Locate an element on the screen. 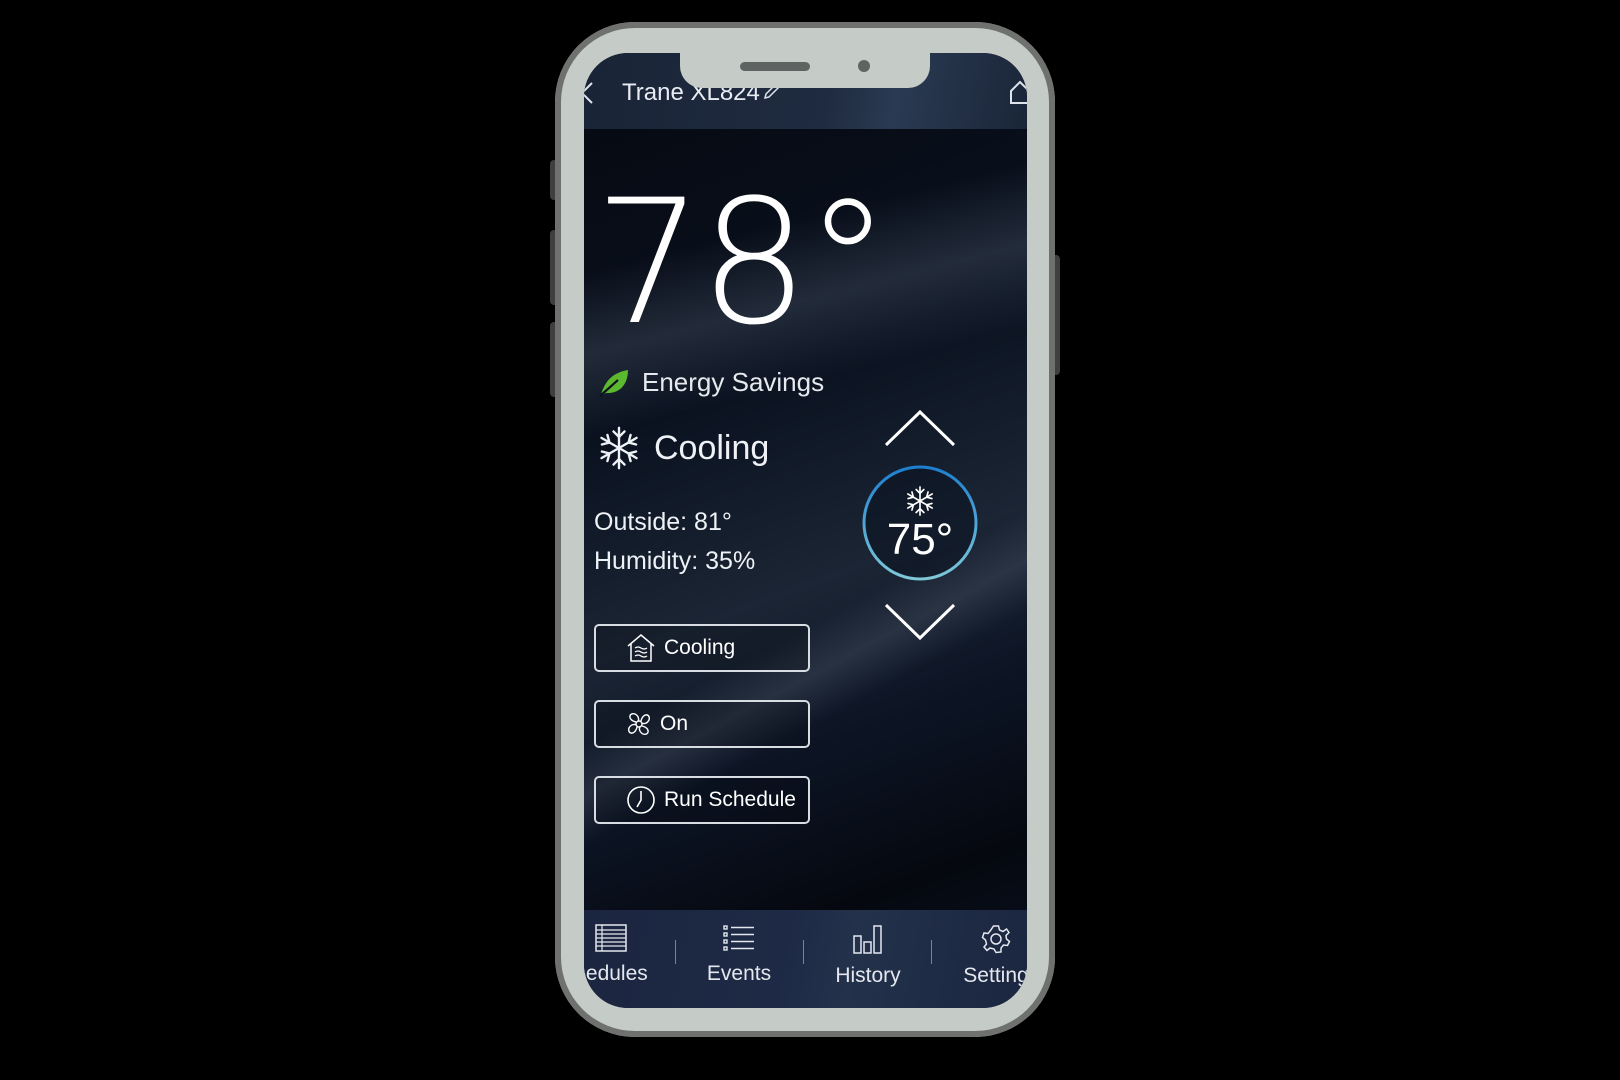 The height and width of the screenshot is (1080, 1620). chevron-down-icon is located at coordinates (920, 621).